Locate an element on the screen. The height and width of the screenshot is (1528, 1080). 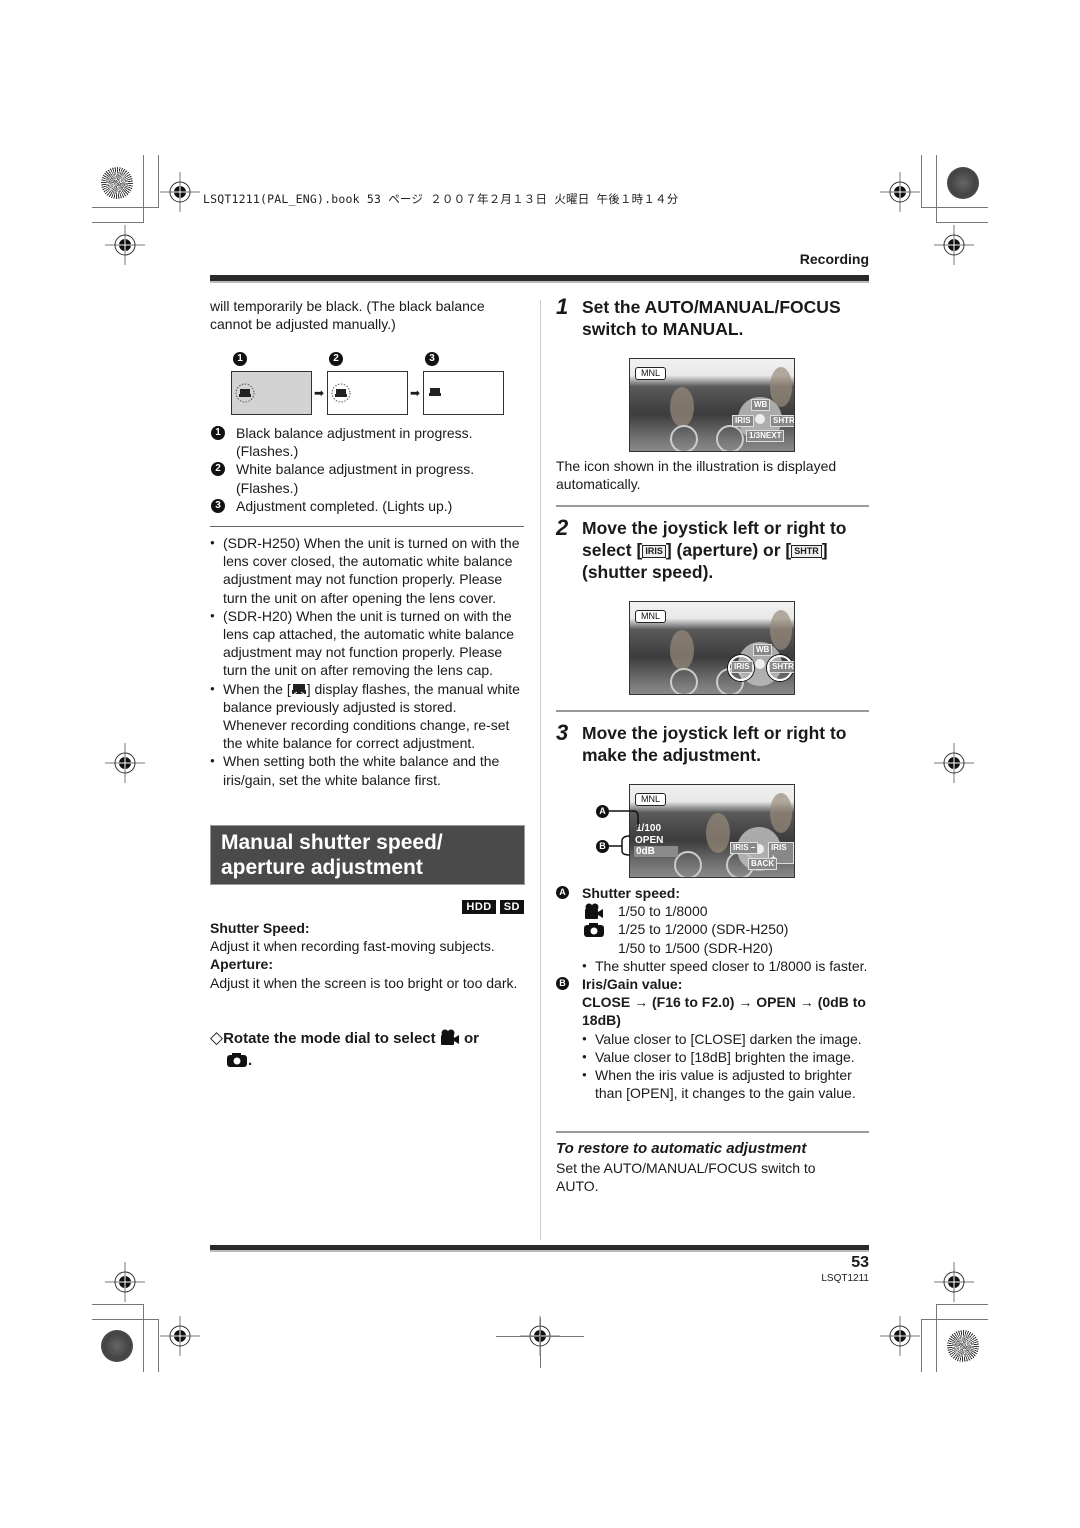
note-text: When the [ is located at coordinates (257, 688).